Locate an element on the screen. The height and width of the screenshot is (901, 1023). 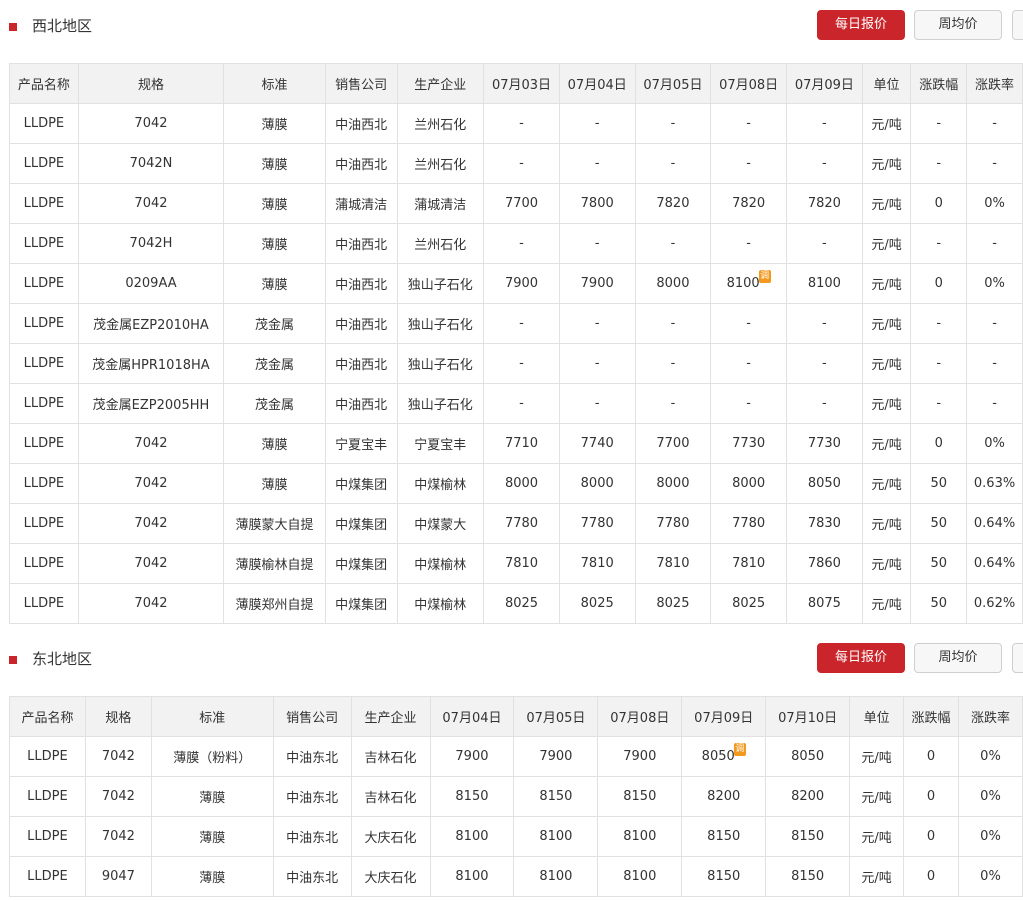
table-cell: 中油西北 is located at coordinates (361, 243).